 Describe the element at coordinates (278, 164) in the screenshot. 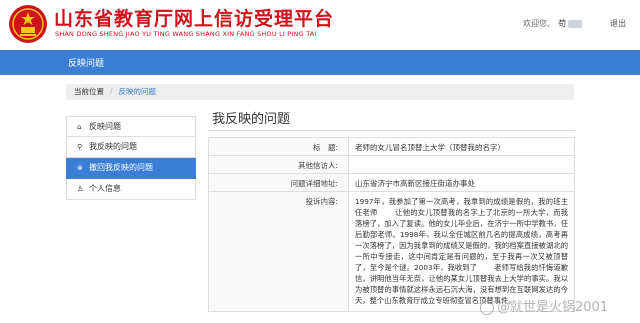

I see `other-visitor-label: 其他信访人:` at that location.